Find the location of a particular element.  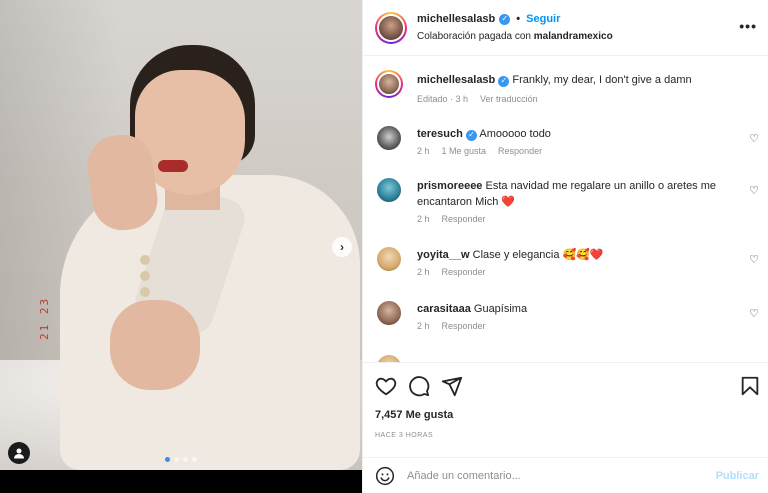

user-icon is located at coordinates (19, 453).